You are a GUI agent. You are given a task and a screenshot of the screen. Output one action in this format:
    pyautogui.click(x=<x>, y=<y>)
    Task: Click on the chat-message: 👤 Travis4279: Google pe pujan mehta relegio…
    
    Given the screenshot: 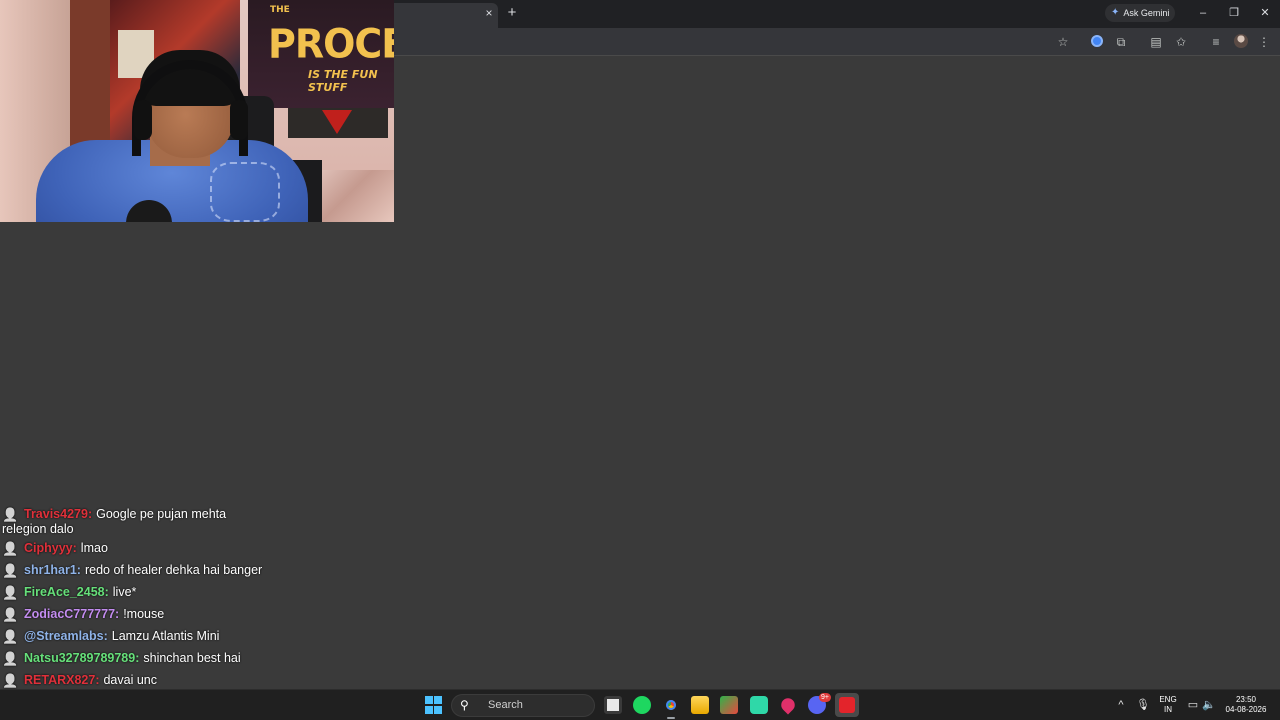 What is the action you would take?
    pyautogui.click(x=150, y=521)
    